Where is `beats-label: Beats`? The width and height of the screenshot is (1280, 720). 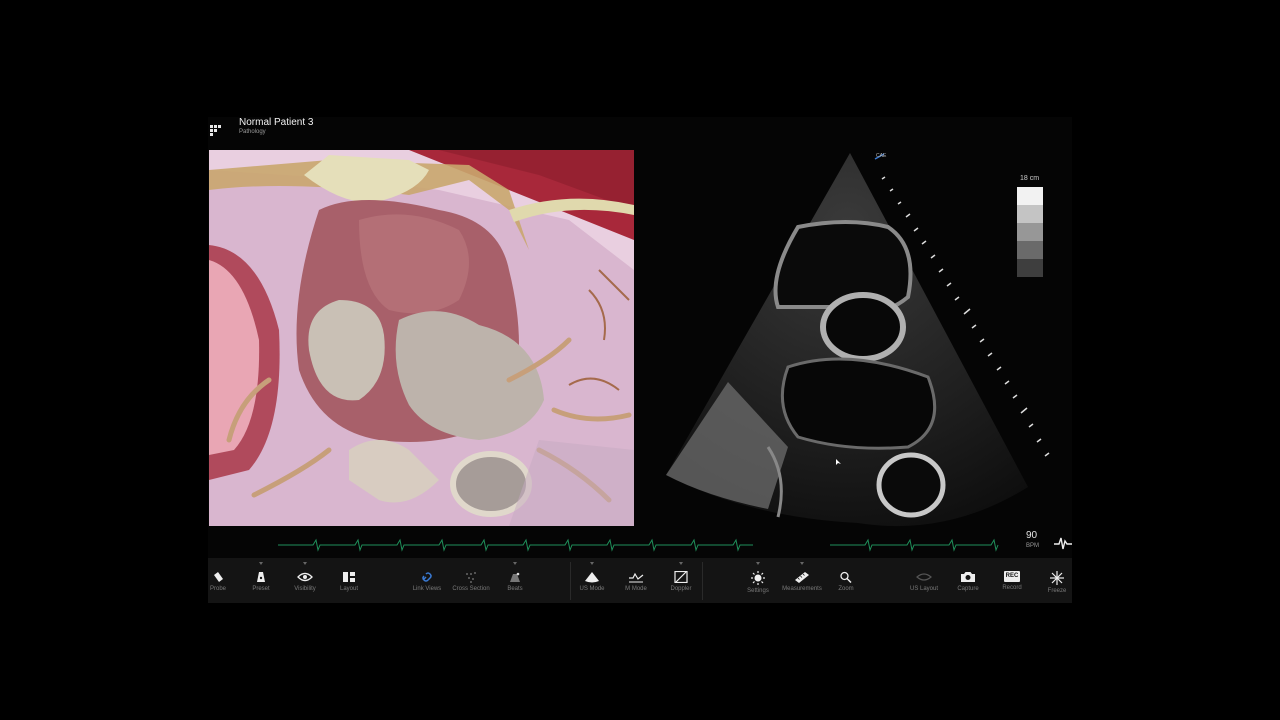
beats-label: Beats is located at coordinates (515, 589).